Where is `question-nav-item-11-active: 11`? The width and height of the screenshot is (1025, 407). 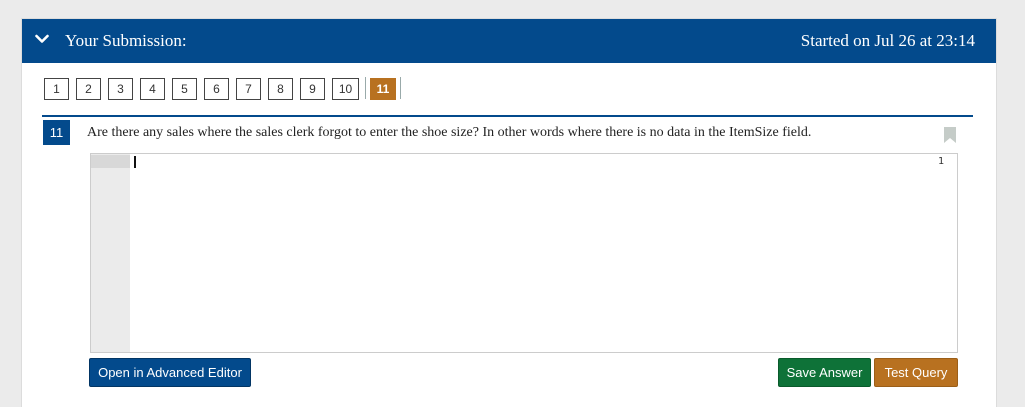
question-nav-item-11-active: 11 is located at coordinates (383, 89).